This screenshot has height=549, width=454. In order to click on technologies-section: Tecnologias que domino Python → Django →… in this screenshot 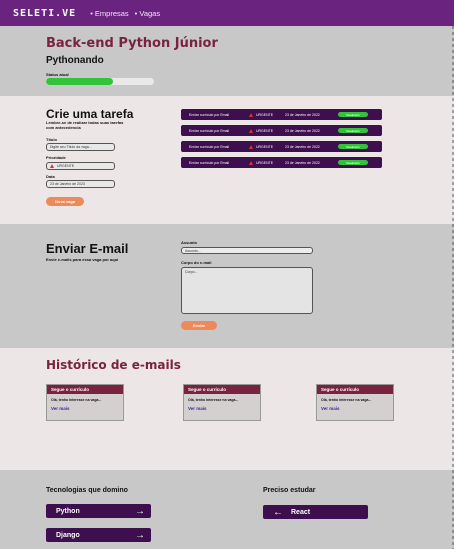, I will do `click(227, 510)`.